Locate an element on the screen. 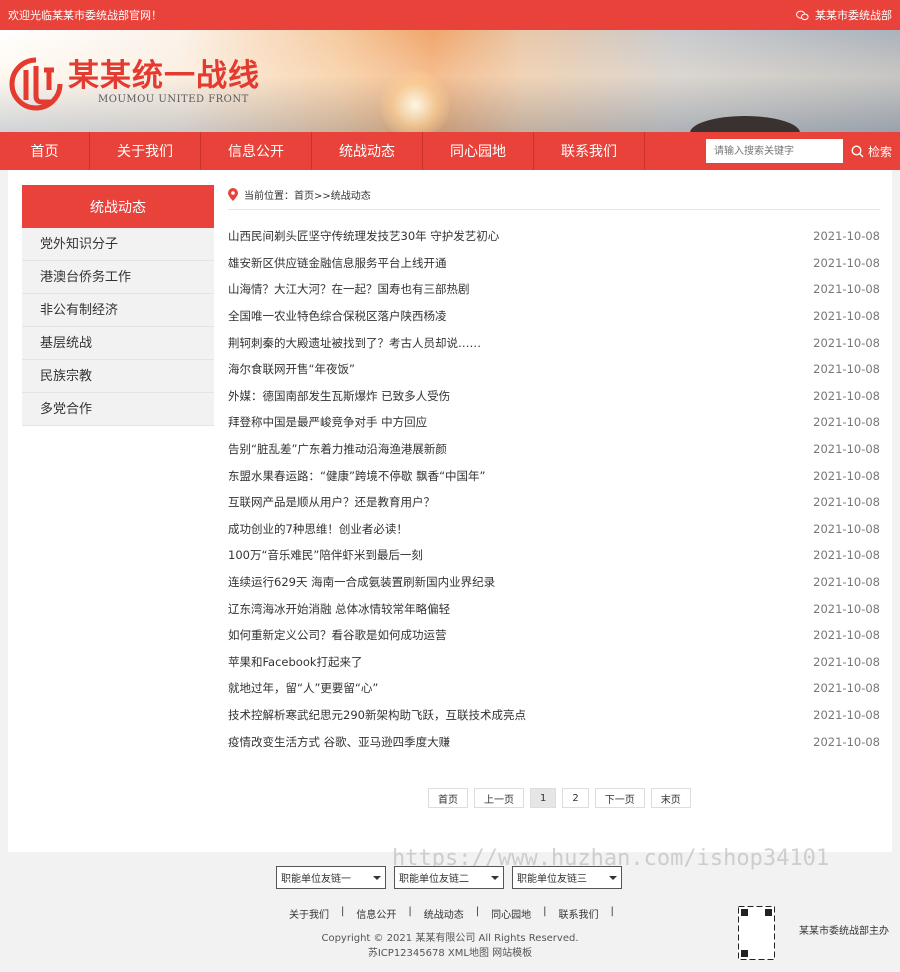  pager-prev: 上一页 is located at coordinates (499, 798).